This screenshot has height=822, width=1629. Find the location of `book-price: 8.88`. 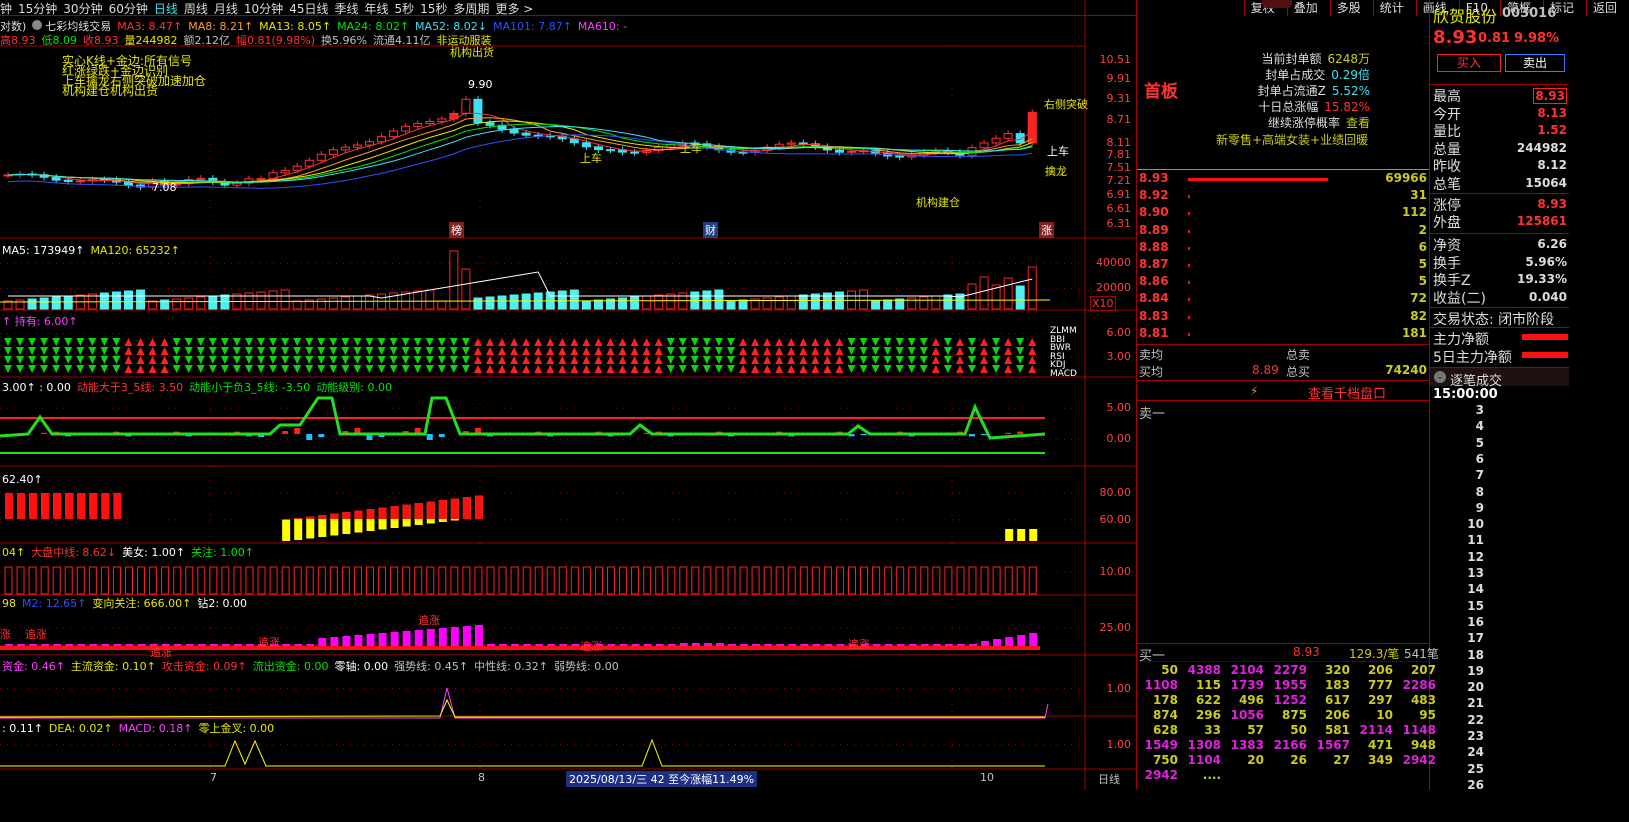

book-price: 8.88 is located at coordinates (1154, 247).